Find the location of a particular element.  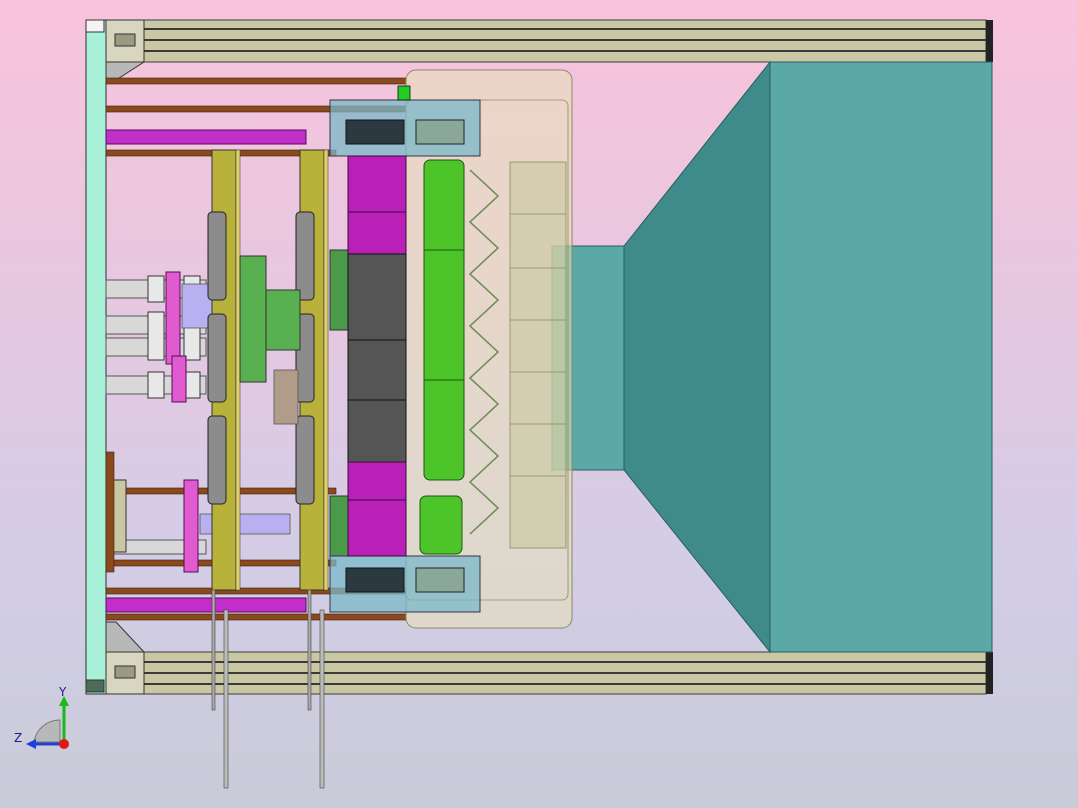

y-axis-label: Y is located at coordinates (62, 692).